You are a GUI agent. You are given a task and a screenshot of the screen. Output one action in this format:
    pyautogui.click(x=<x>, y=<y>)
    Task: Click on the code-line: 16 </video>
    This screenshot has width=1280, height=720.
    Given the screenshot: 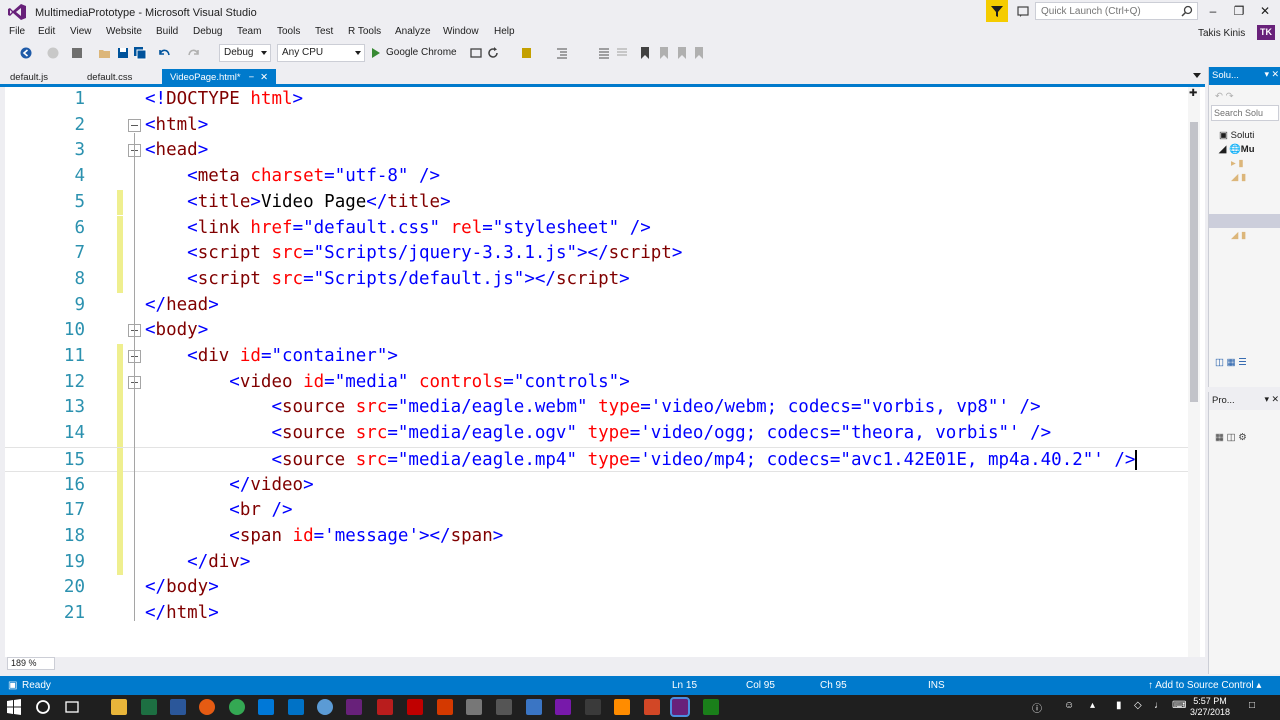 What is the action you would take?
    pyautogui.click(x=597, y=485)
    